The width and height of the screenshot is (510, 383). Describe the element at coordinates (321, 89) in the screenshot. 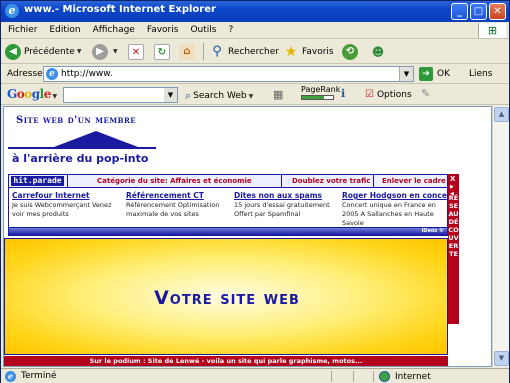

I see `pagerank-label: PageRank` at that location.